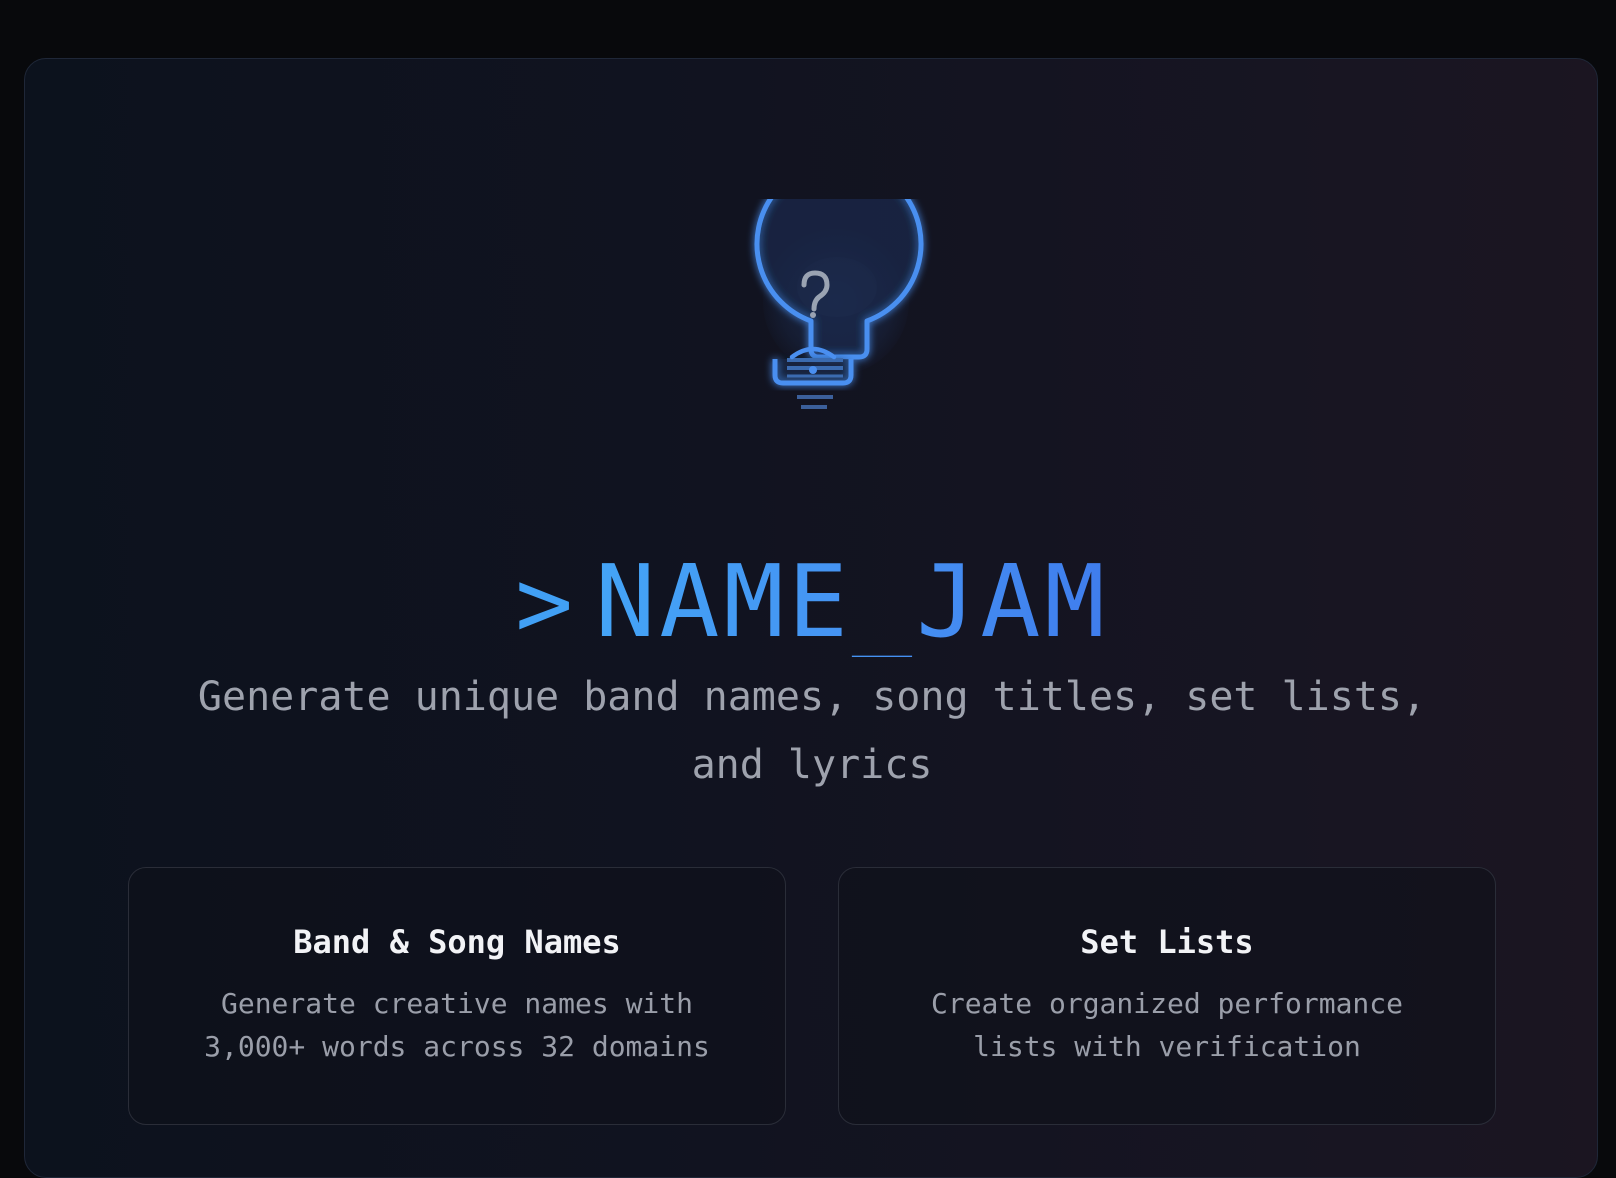  Describe the element at coordinates (544, 603) in the screenshot. I see `prompt-symbol: >` at that location.